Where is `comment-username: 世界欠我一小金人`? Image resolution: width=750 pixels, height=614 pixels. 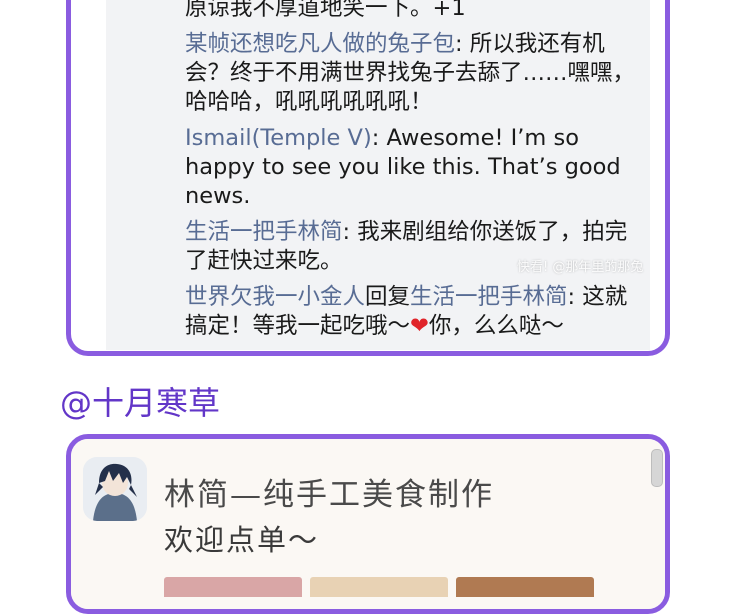
comment-username: 世界欠我一小金人 is located at coordinates (275, 297).